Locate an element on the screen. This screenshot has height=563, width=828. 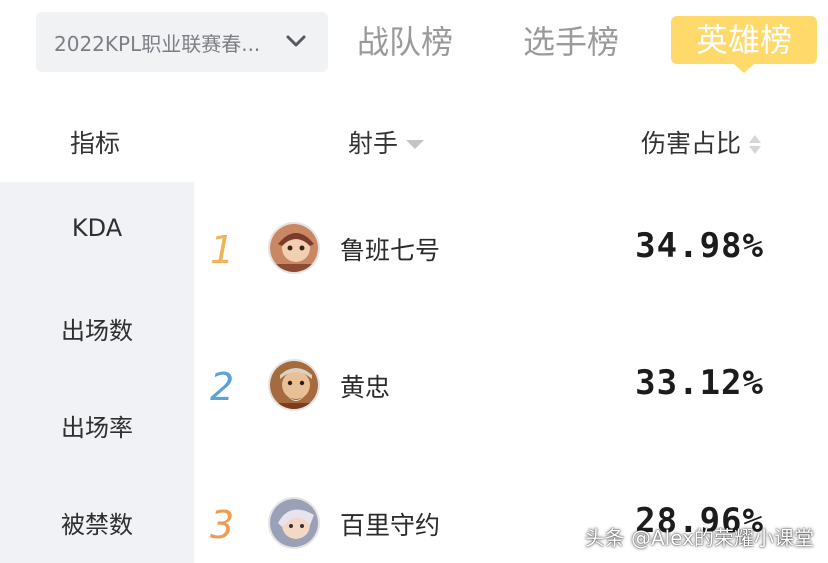
tab-hero-ranking: 英雄榜 is located at coordinates (744, 44).